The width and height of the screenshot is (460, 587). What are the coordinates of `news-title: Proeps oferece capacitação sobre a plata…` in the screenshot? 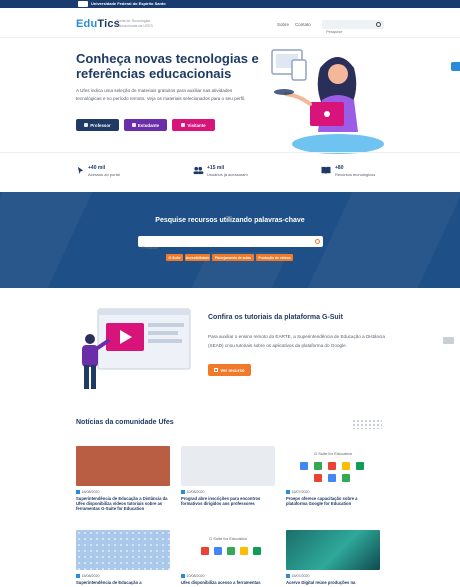 It's located at (322, 501).